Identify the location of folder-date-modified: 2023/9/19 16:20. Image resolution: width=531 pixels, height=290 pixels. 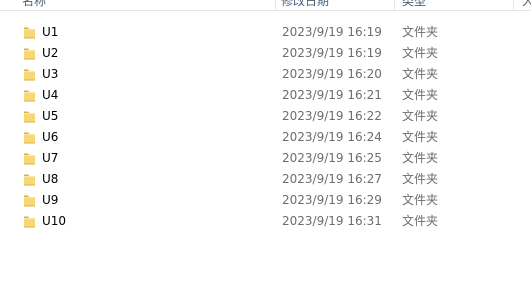
(332, 74).